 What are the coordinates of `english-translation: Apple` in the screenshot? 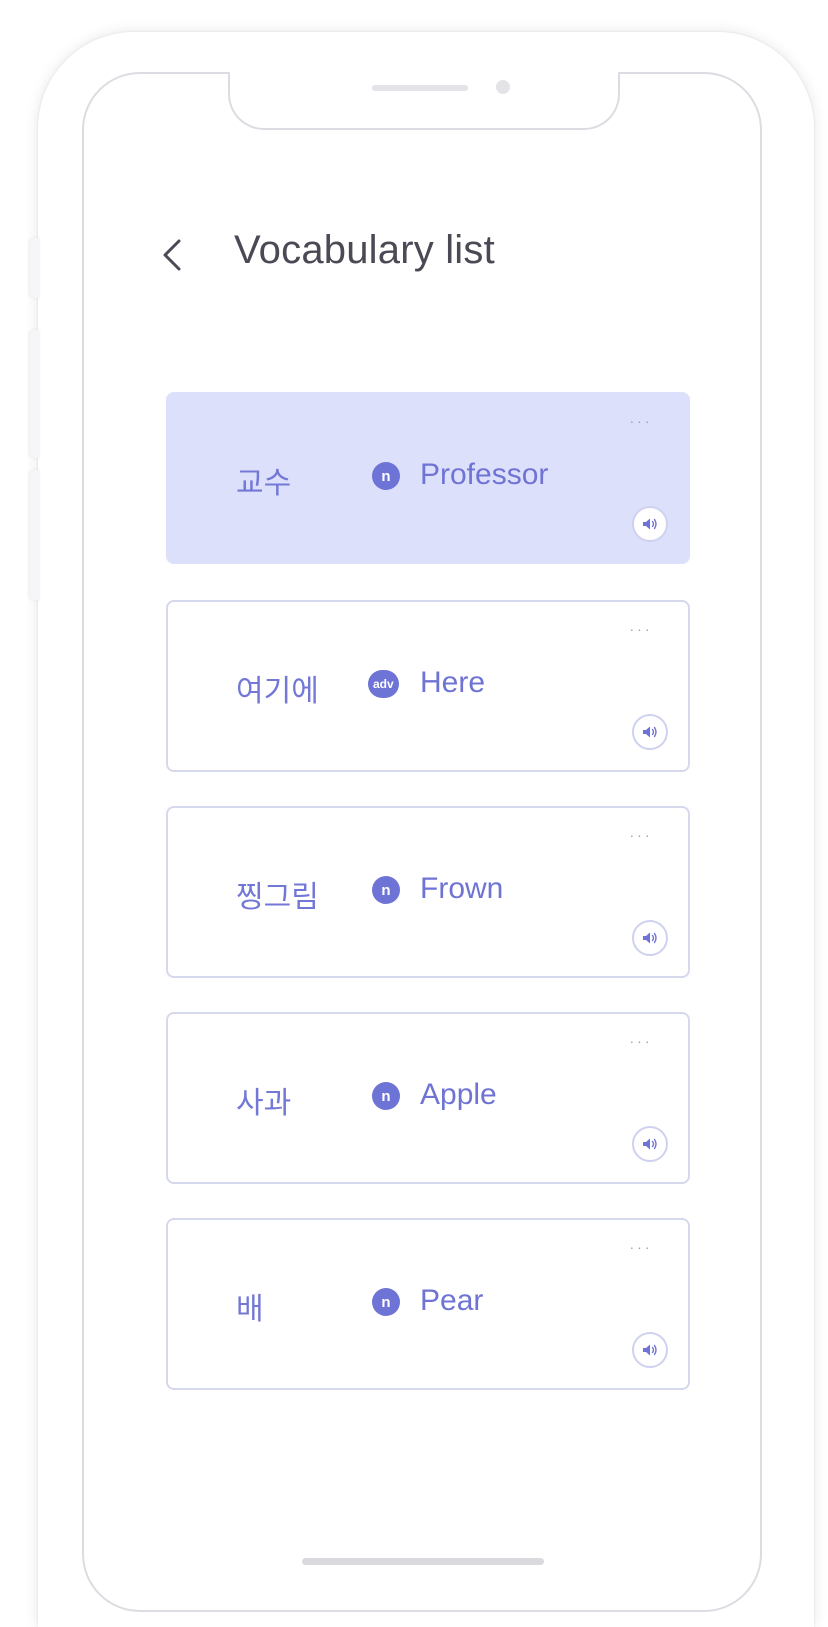 It's located at (458, 1094).